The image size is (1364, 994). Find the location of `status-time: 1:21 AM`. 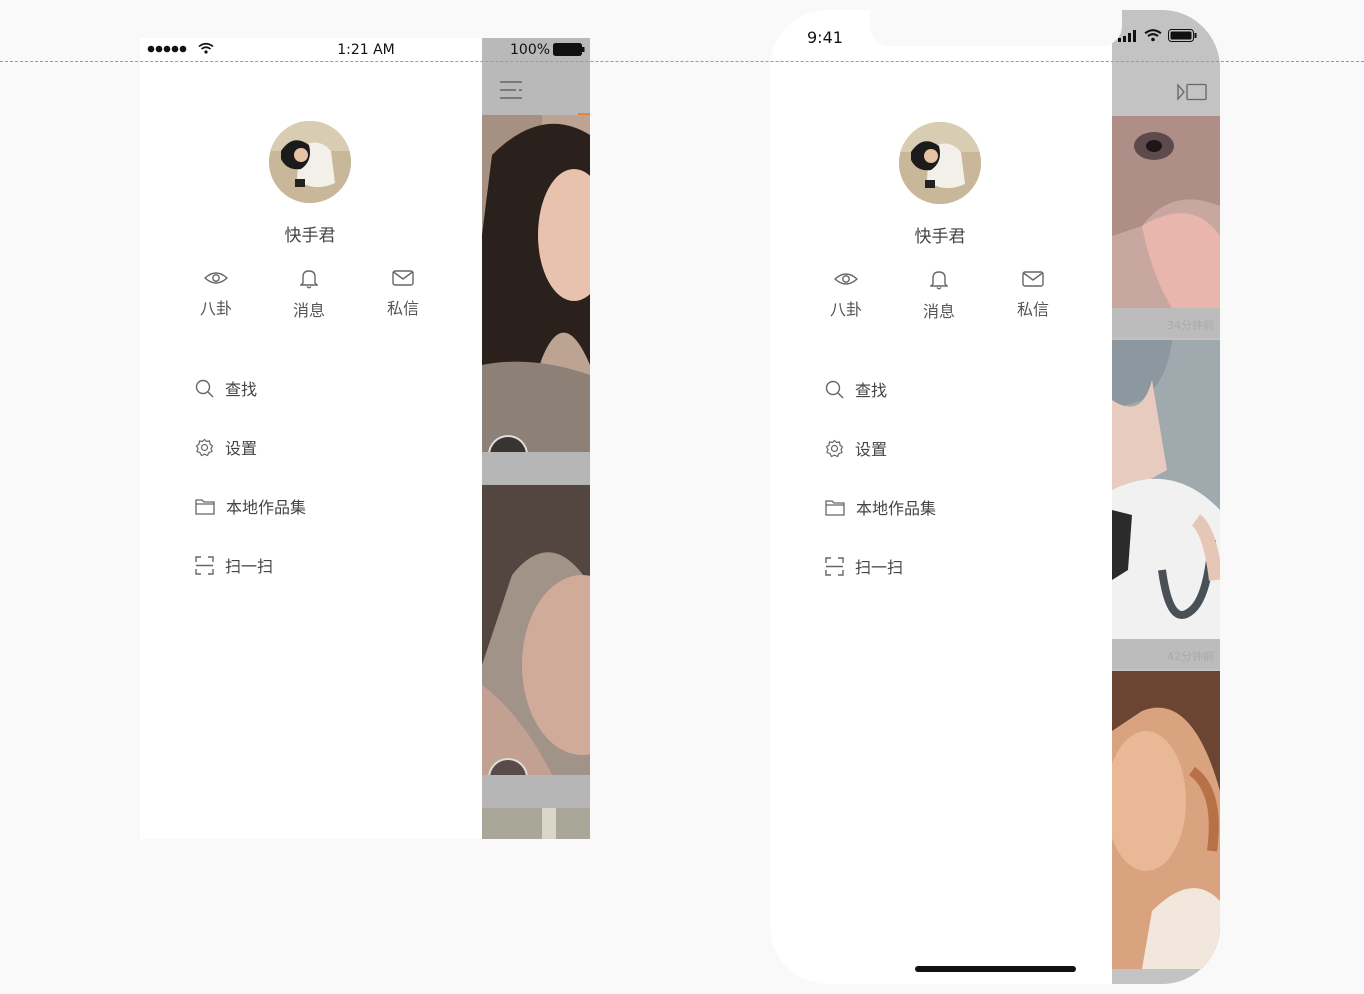

status-time: 1:21 AM is located at coordinates (366, 50).